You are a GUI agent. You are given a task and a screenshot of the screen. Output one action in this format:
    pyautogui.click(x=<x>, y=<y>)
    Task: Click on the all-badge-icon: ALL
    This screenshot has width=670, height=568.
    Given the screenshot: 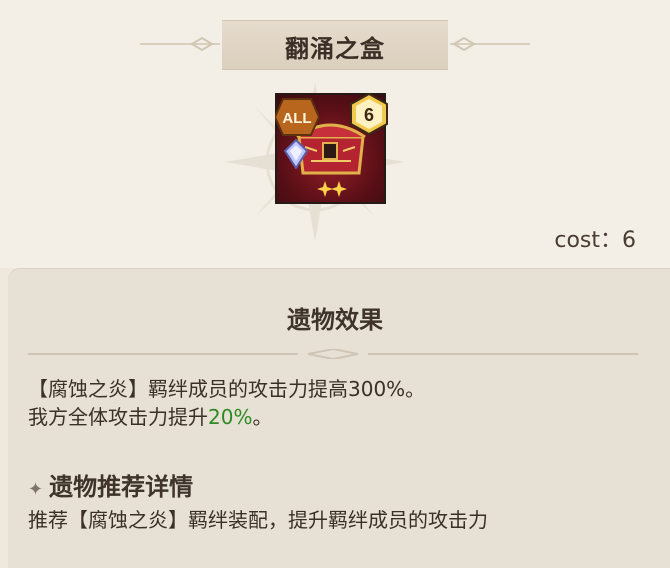 What is the action you would take?
    pyautogui.click(x=297, y=117)
    